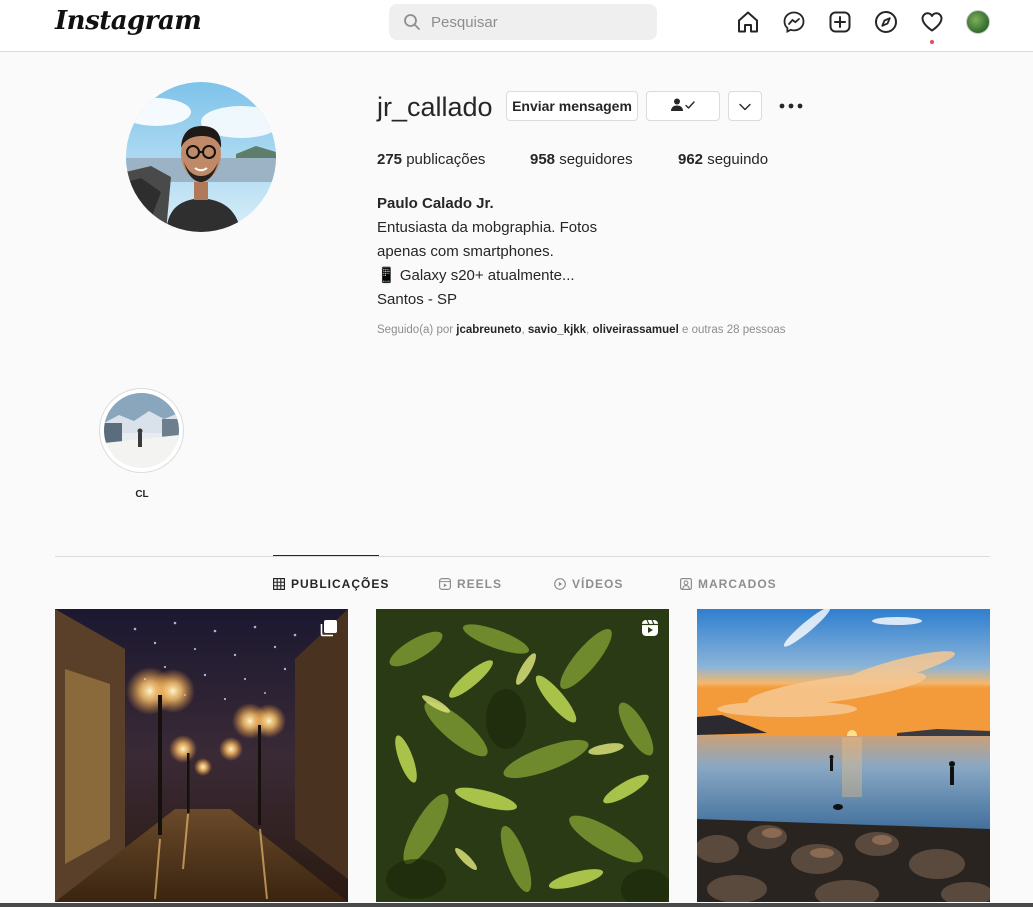 Image resolution: width=1033 pixels, height=907 pixels. I want to click on followers-count-label: seguidores, so click(596, 159).